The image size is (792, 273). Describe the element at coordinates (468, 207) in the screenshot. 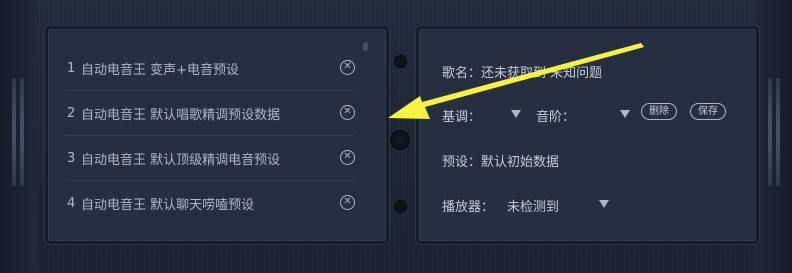

I see `player-label: 播放器：` at that location.